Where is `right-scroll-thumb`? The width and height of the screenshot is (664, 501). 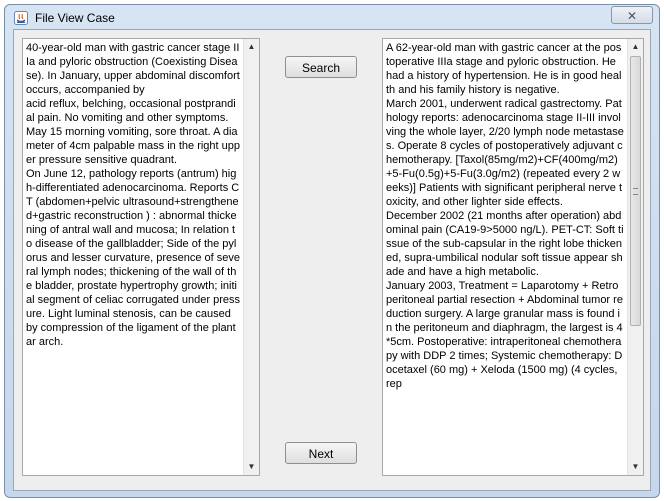 right-scroll-thumb is located at coordinates (635, 191).